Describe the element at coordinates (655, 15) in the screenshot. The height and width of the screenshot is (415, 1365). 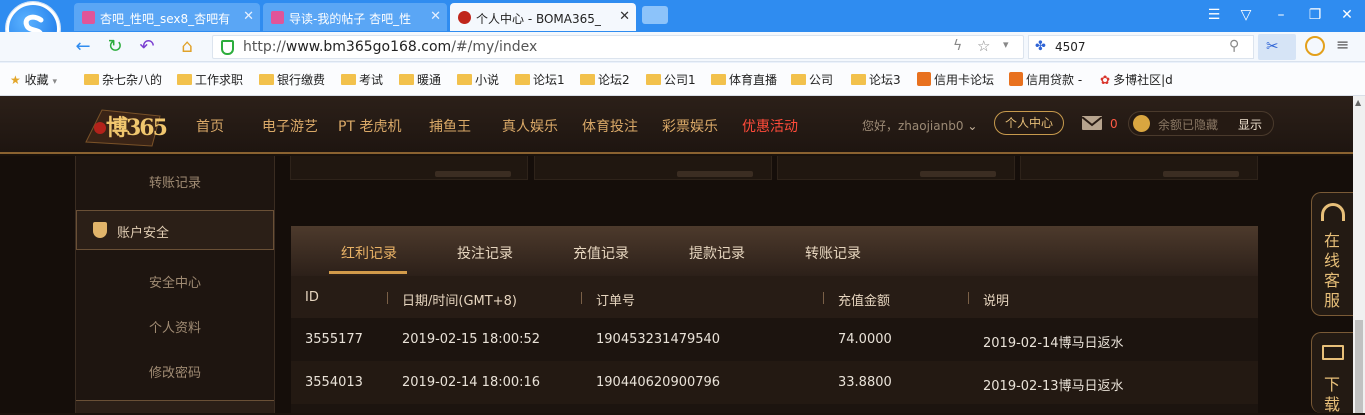
I see `new-tab-button` at that location.